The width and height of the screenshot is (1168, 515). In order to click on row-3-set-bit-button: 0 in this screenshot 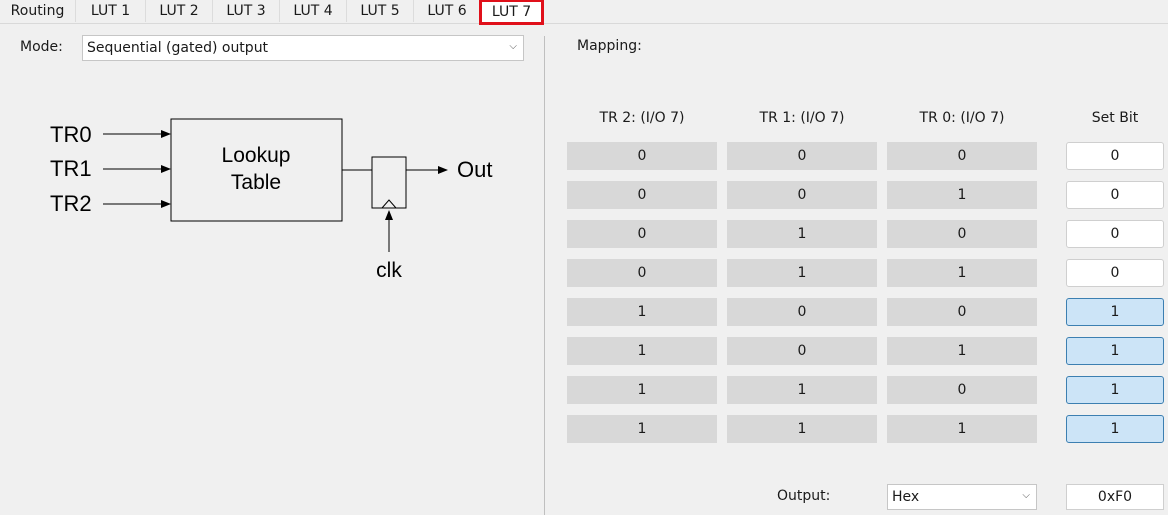, I will do `click(1115, 273)`.